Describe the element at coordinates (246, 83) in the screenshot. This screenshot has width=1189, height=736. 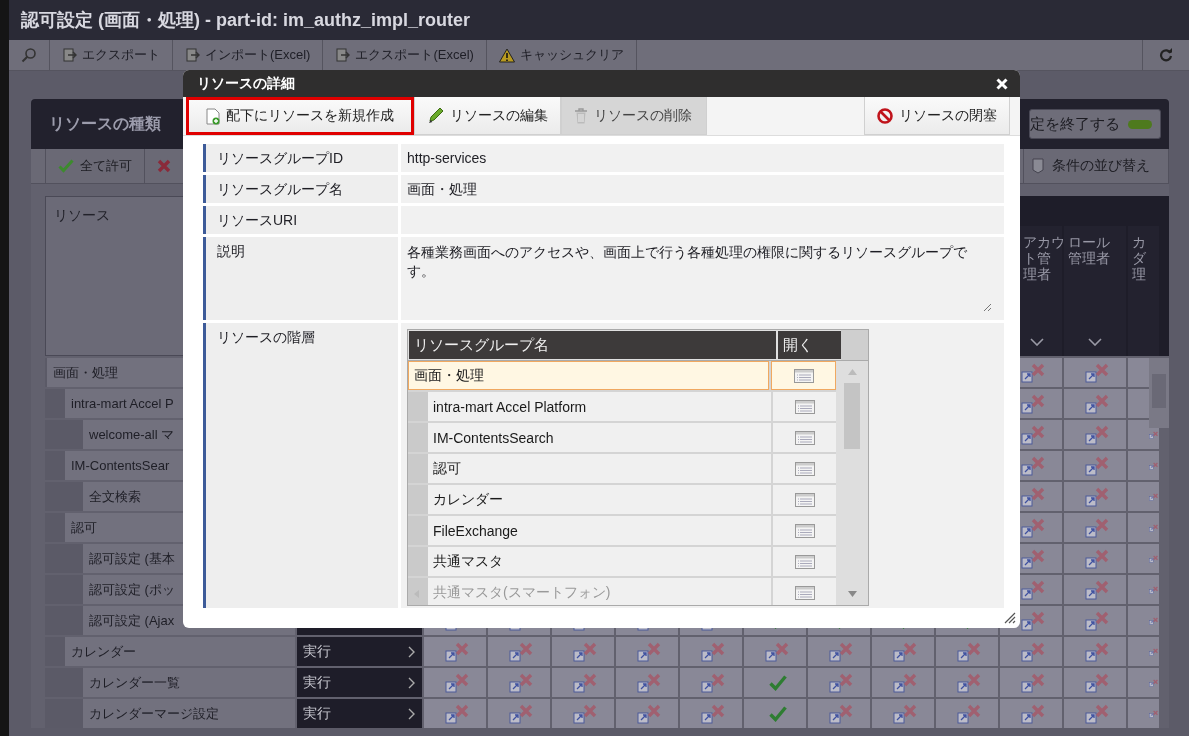
I see `dialog-title: リソースの詳細` at that location.